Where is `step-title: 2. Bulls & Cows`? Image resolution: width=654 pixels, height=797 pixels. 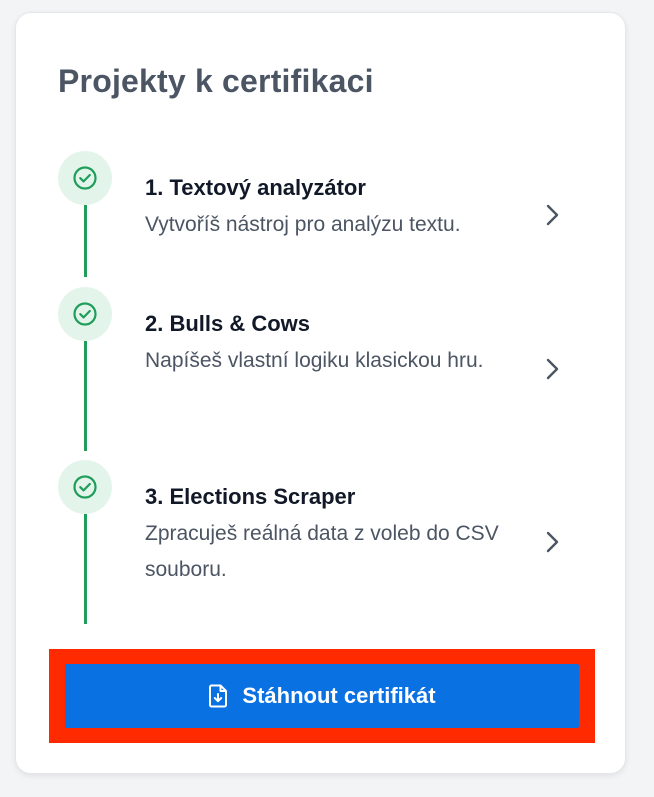 step-title: 2. Bulls & Cows is located at coordinates (228, 323).